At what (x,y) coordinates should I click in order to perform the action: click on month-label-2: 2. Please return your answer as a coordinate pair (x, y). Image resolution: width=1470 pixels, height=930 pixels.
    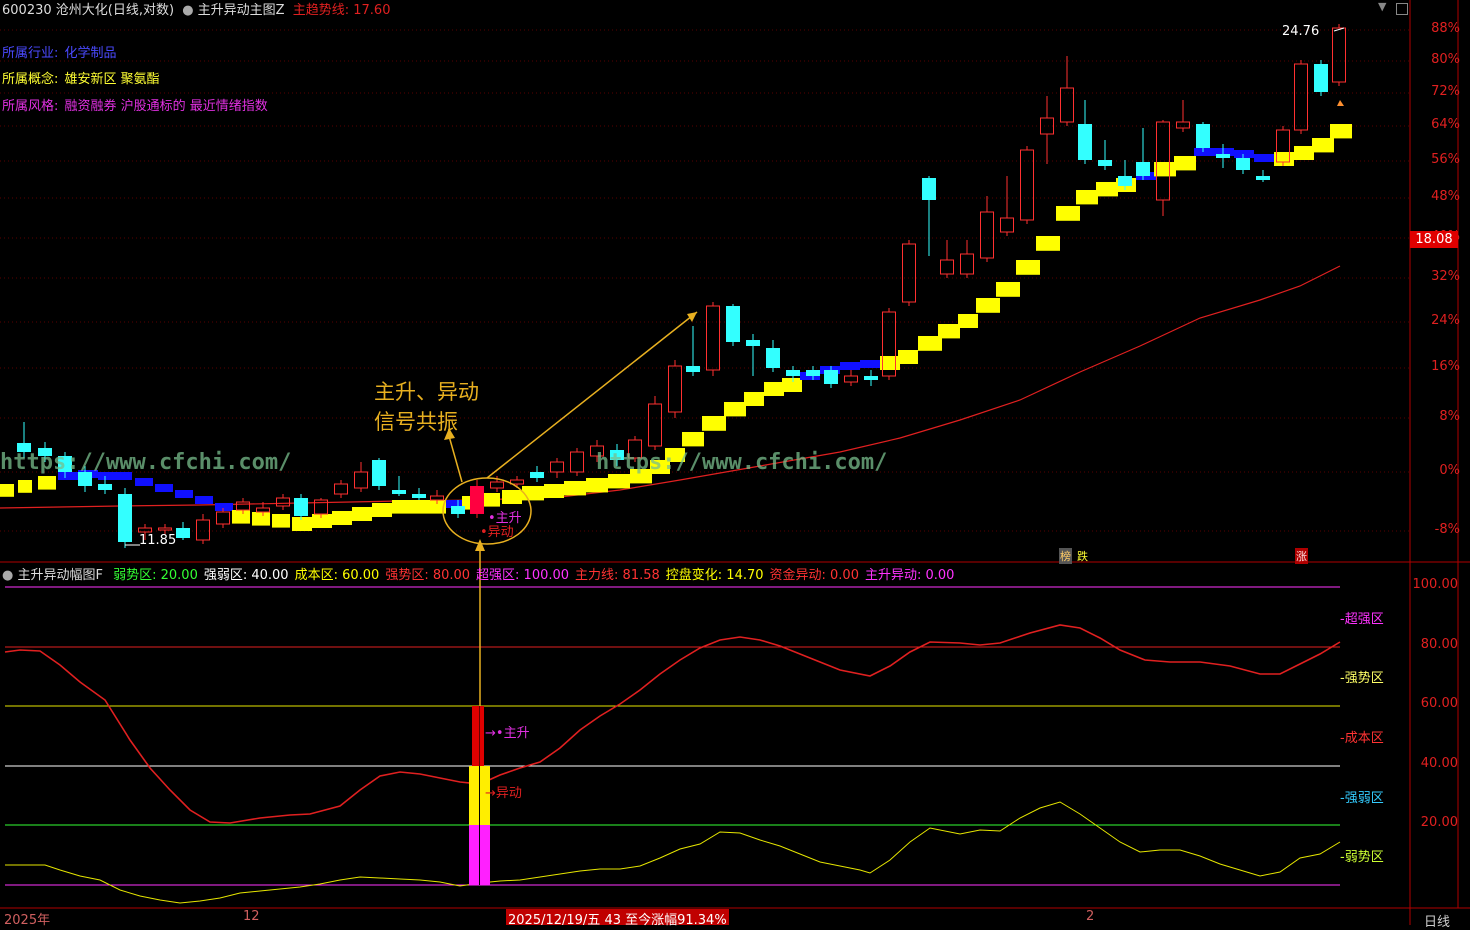
    Looking at the image, I should click on (1090, 916).